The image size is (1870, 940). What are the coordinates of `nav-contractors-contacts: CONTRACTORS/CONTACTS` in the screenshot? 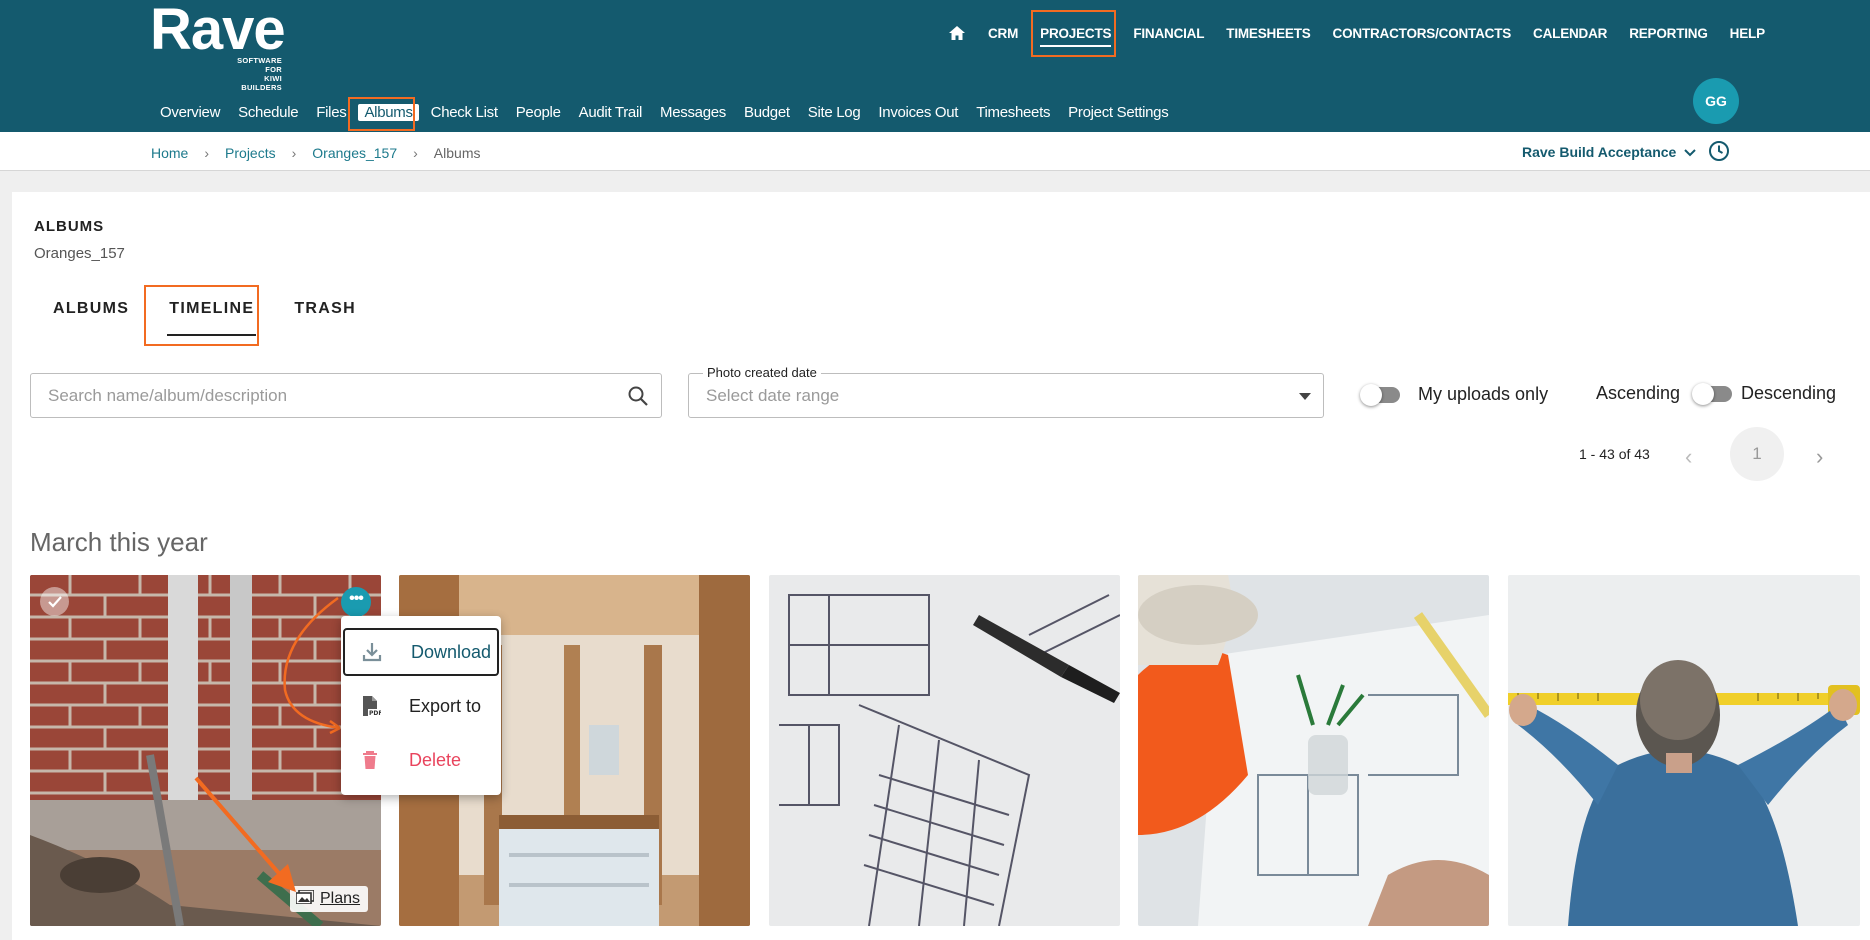 It's located at (1422, 33).